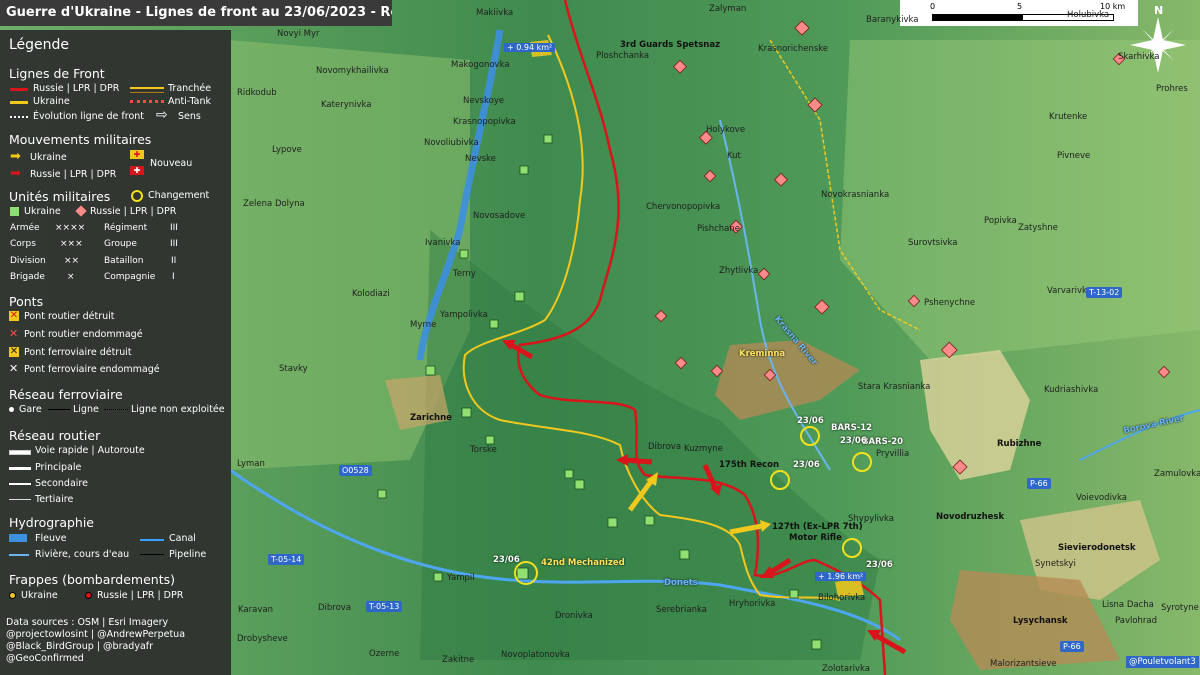 The image size is (1200, 675). What do you see at coordinates (179, 195) in the screenshot?
I see `legend-units-change: Changement` at bounding box center [179, 195].